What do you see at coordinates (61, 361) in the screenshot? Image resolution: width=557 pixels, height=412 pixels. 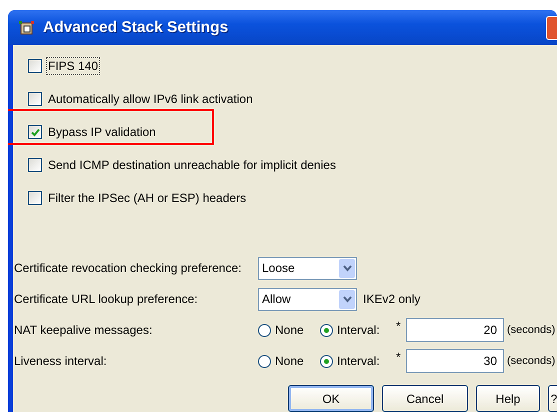 I see `setting-label: Liveness interval:` at bounding box center [61, 361].